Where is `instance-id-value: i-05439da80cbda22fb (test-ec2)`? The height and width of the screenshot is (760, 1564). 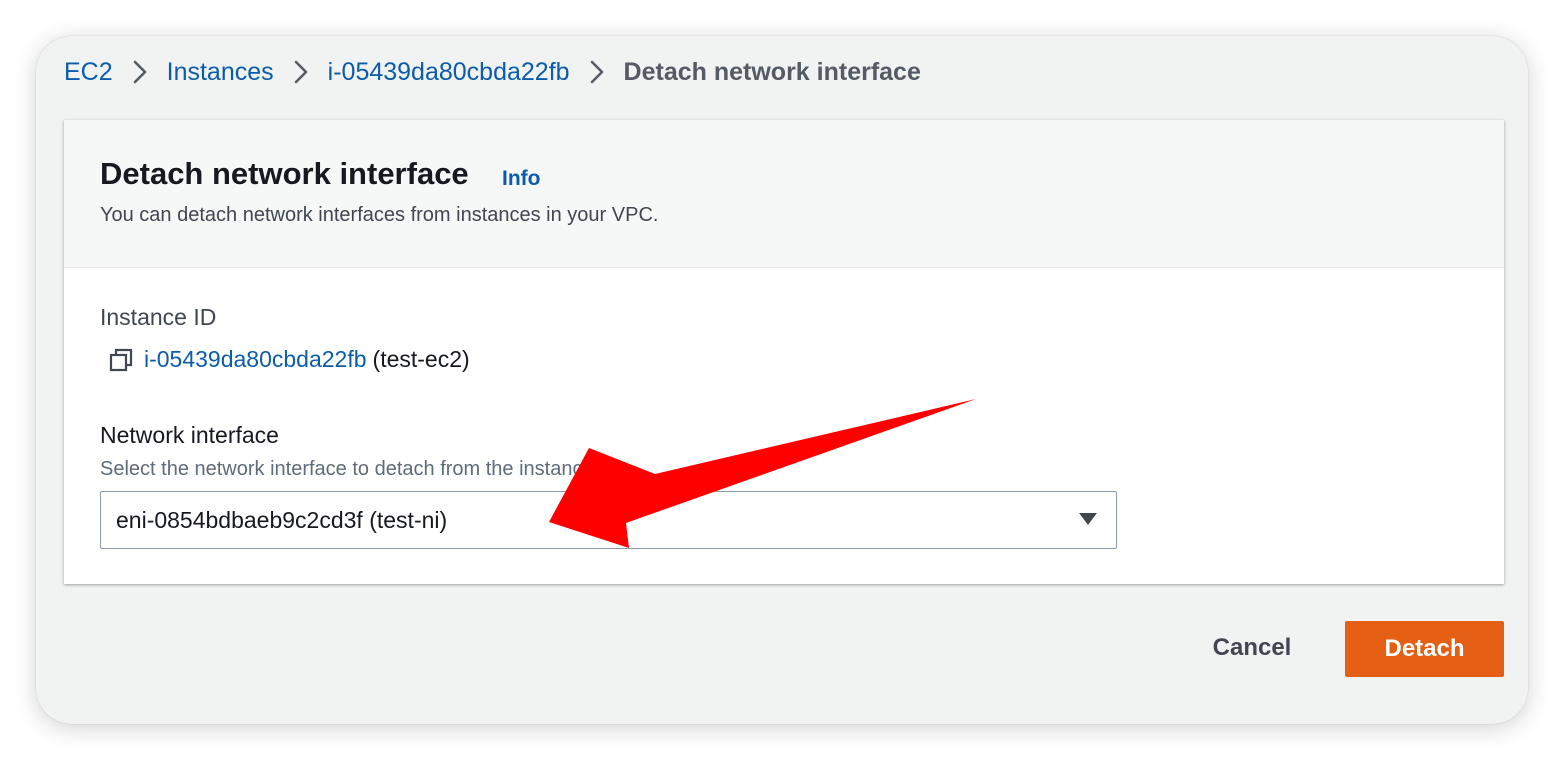 instance-id-value: i-05439da80cbda22fb (test-ec2) is located at coordinates (289, 359).